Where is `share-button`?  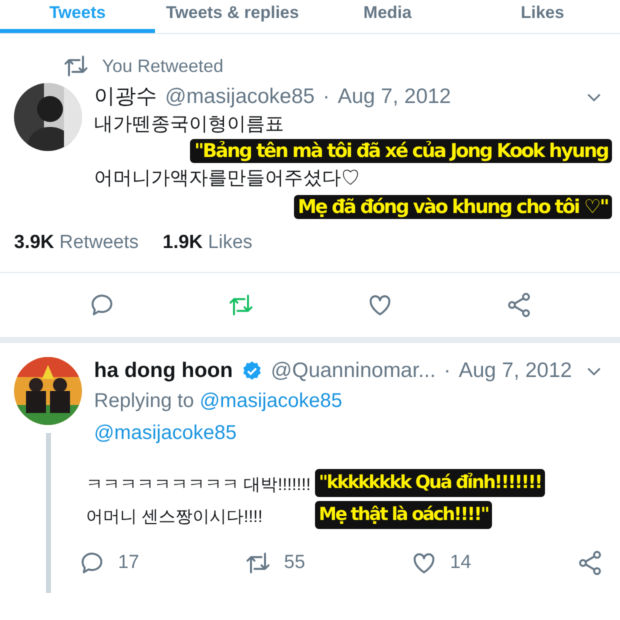
share-button is located at coordinates (590, 562).